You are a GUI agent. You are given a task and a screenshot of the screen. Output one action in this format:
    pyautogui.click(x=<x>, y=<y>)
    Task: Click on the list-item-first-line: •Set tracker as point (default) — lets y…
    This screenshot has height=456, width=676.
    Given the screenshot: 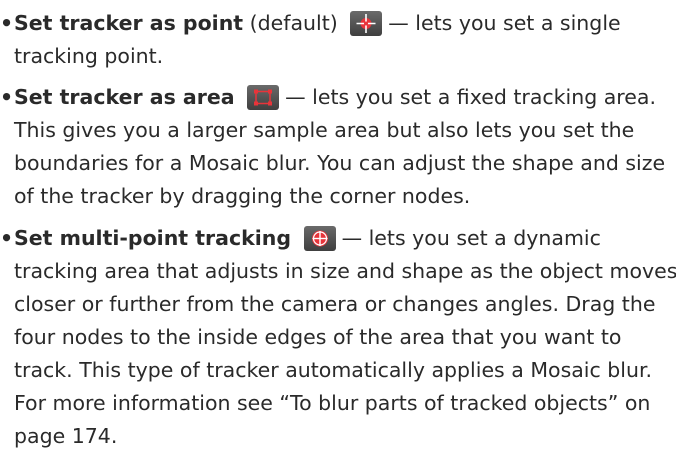 What is the action you would take?
    pyautogui.click(x=338, y=23)
    